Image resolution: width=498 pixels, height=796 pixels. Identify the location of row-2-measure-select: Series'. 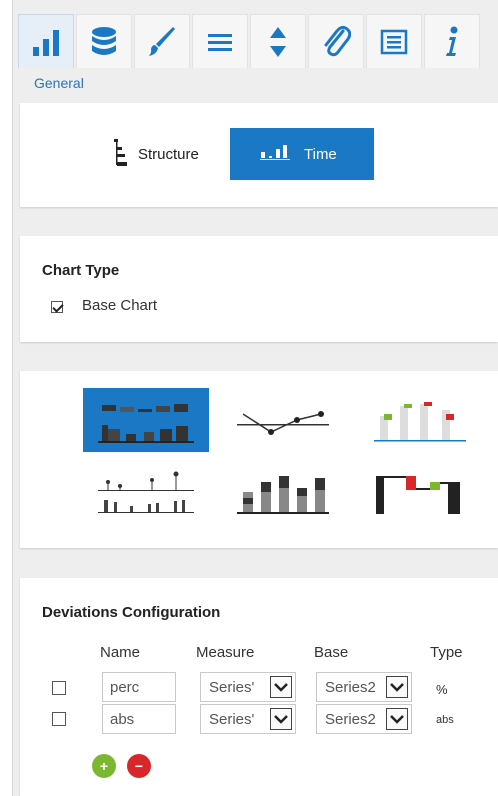
(248, 719).